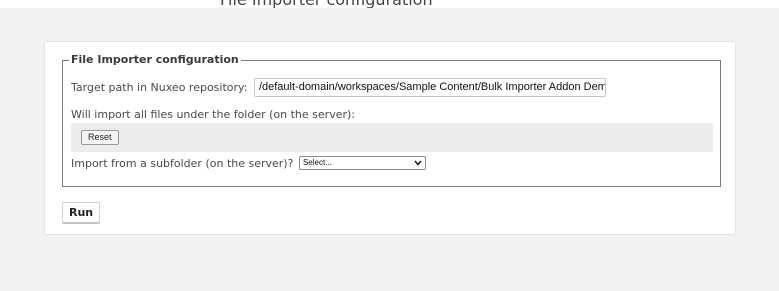 The height and width of the screenshot is (291, 779). Describe the element at coordinates (159, 87) in the screenshot. I see `target-path-label: Target path in Nuxeo repository:` at that location.